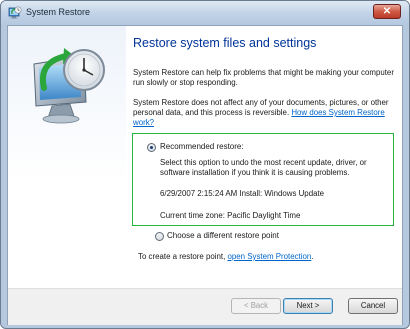 The image size is (410, 329). What do you see at coordinates (151, 147) in the screenshot?
I see `recommended-restore-radio` at bounding box center [151, 147].